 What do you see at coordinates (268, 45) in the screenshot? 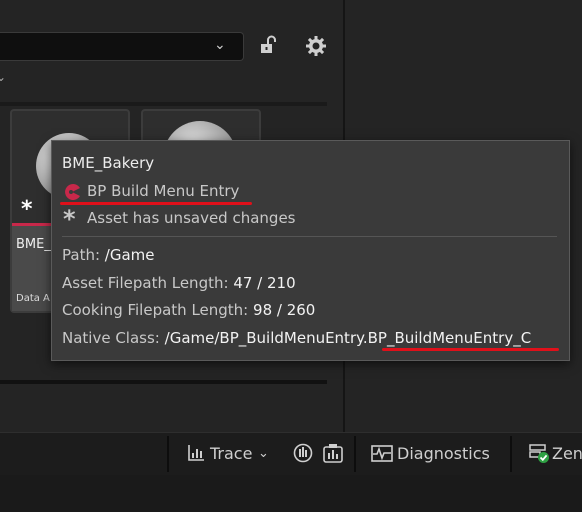
I see `lock-open-icon` at bounding box center [268, 45].